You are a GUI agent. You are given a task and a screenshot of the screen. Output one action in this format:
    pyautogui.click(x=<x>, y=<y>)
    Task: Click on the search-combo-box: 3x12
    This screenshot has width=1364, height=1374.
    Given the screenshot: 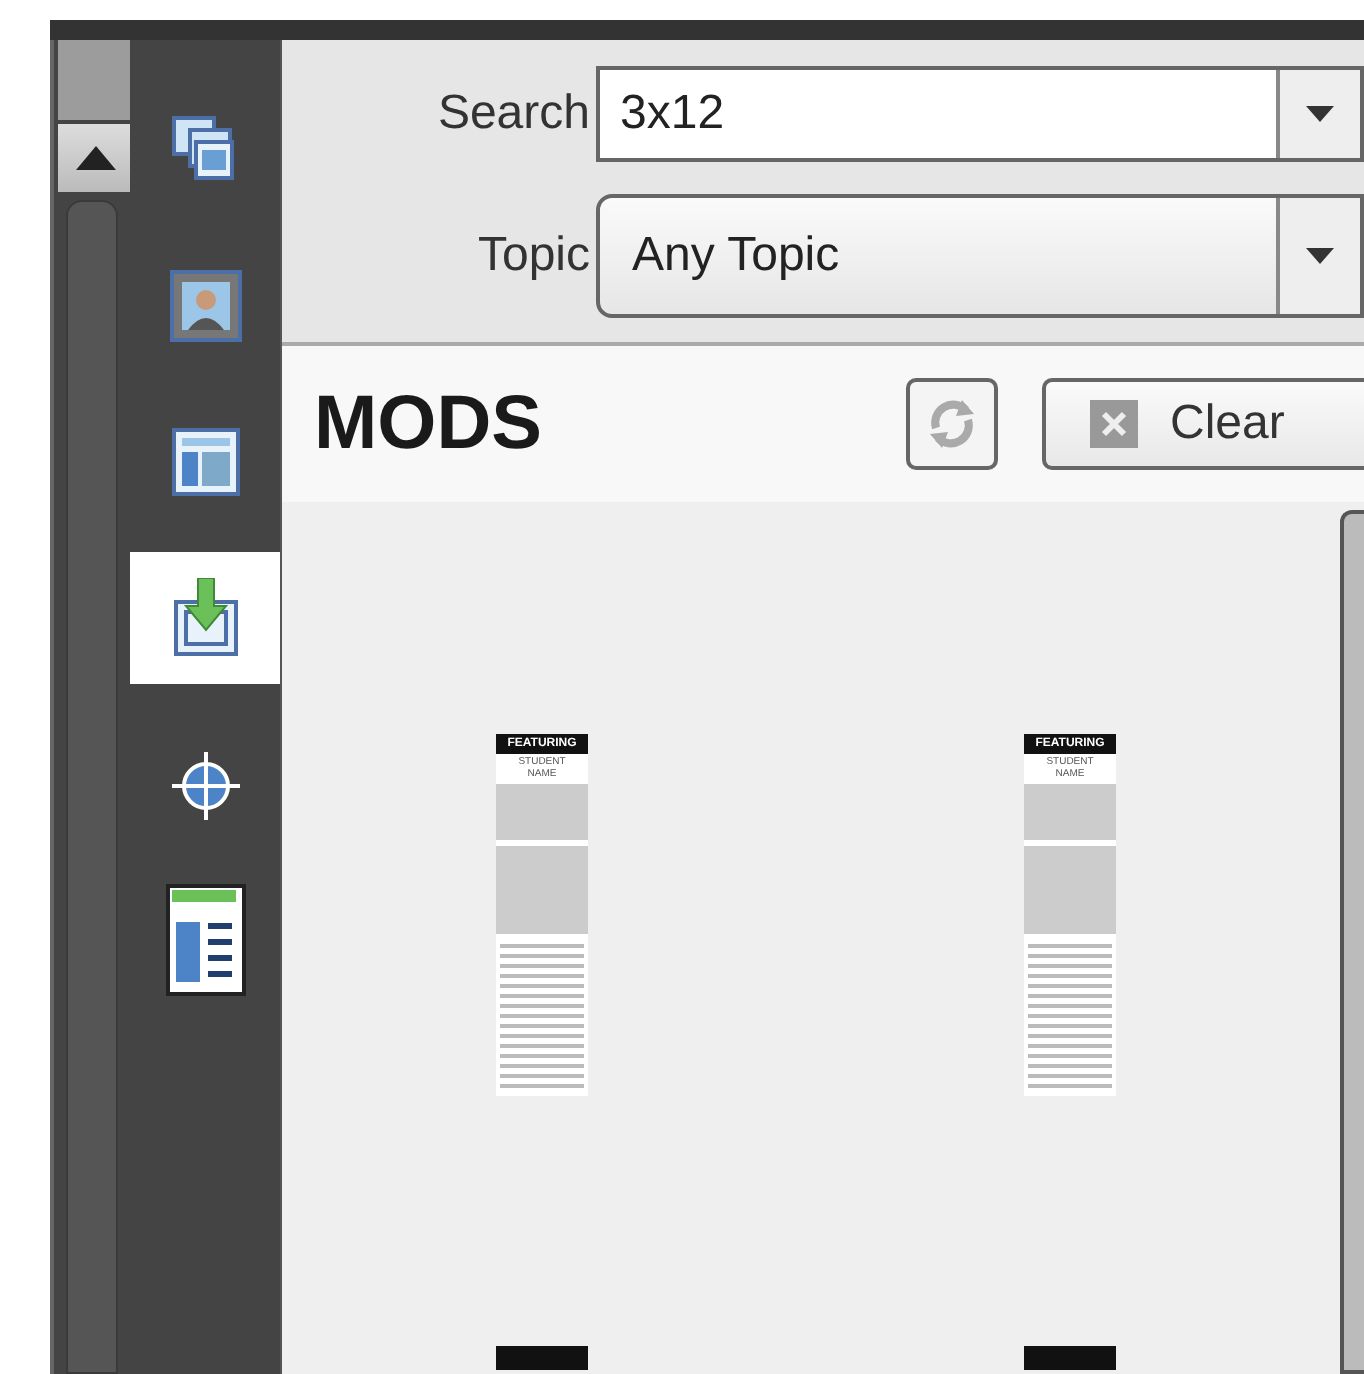 What is the action you would take?
    pyautogui.click(x=980, y=114)
    